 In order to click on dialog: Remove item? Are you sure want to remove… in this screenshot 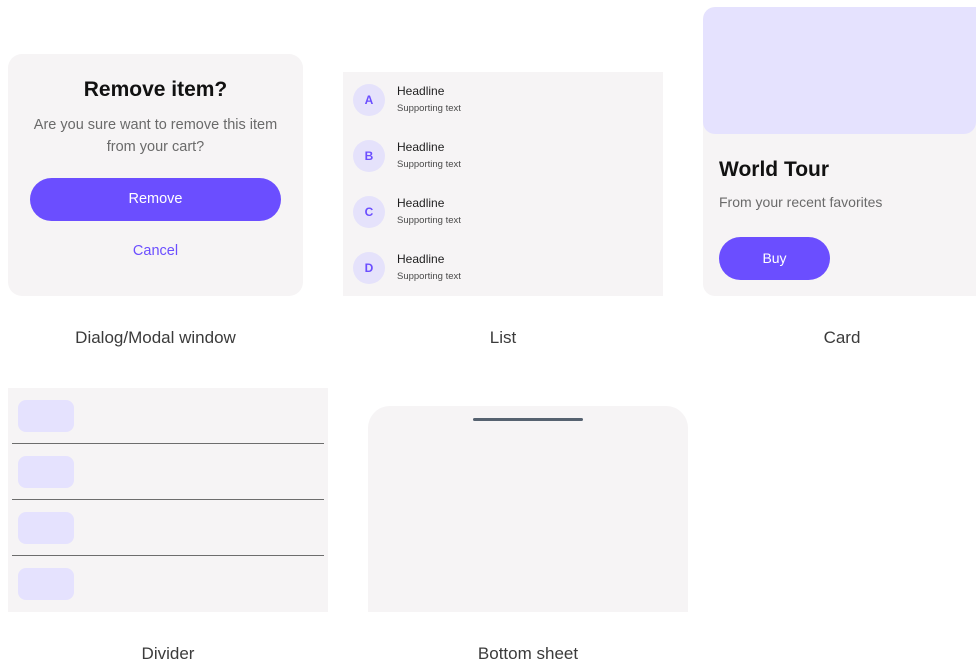, I will do `click(155, 175)`.